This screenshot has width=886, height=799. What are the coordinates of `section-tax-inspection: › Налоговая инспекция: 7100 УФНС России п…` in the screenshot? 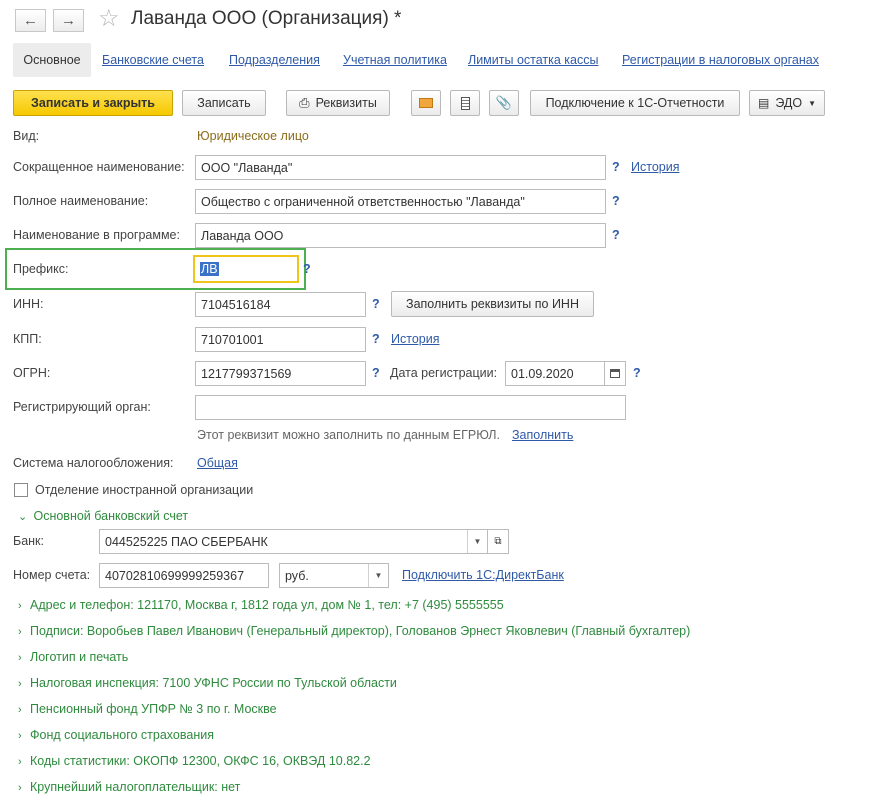 It's located at (207, 683).